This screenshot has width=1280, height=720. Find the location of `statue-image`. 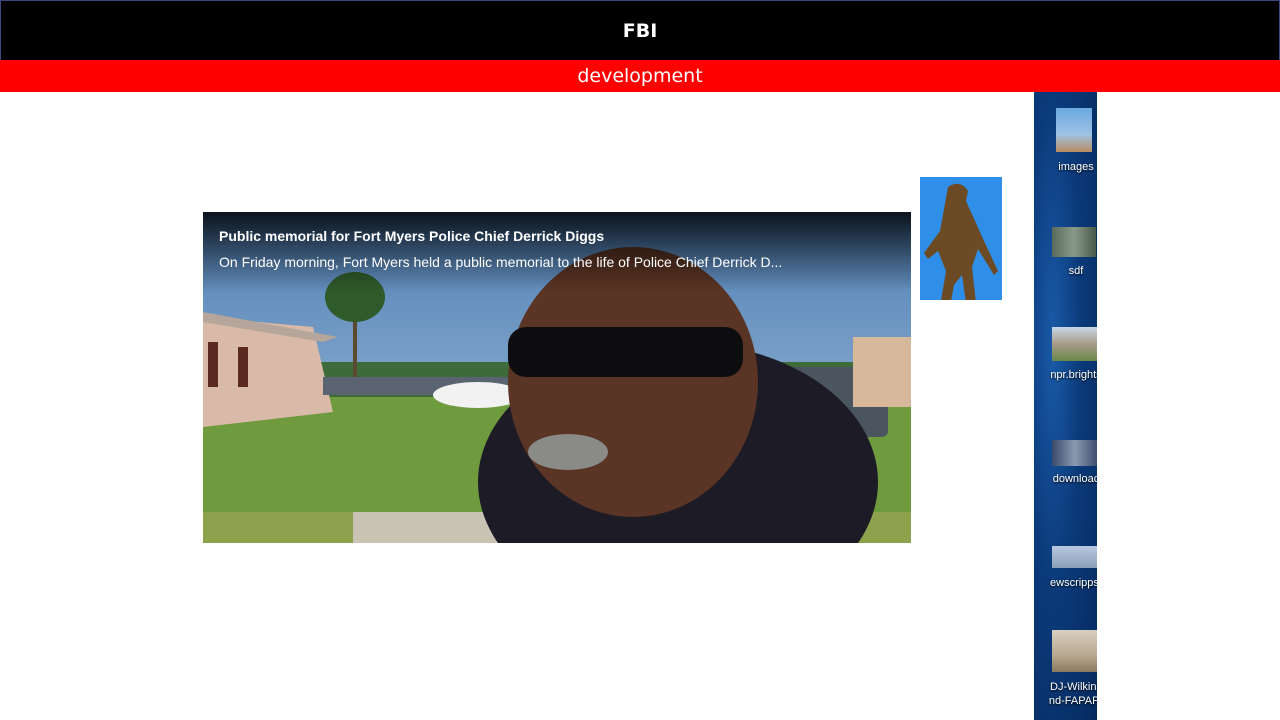

statue-image is located at coordinates (961, 238).